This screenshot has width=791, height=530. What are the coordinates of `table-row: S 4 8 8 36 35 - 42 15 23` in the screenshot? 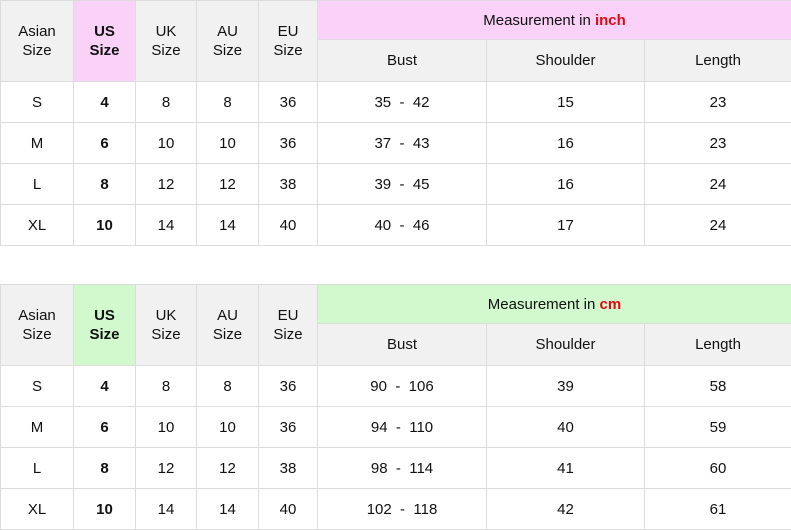 It's located at (396, 102).